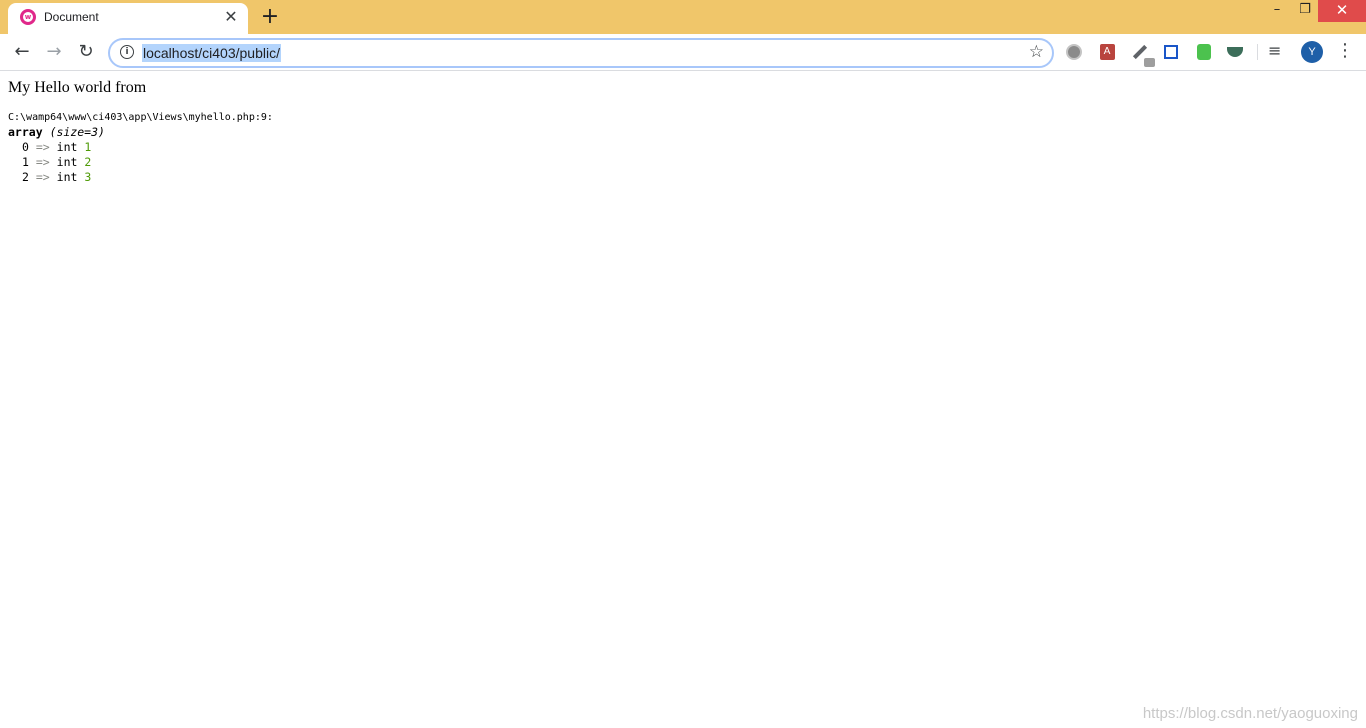  What do you see at coordinates (683, 17) in the screenshot?
I see `title-bar: w Document ✕ + – ❐ ✕` at bounding box center [683, 17].